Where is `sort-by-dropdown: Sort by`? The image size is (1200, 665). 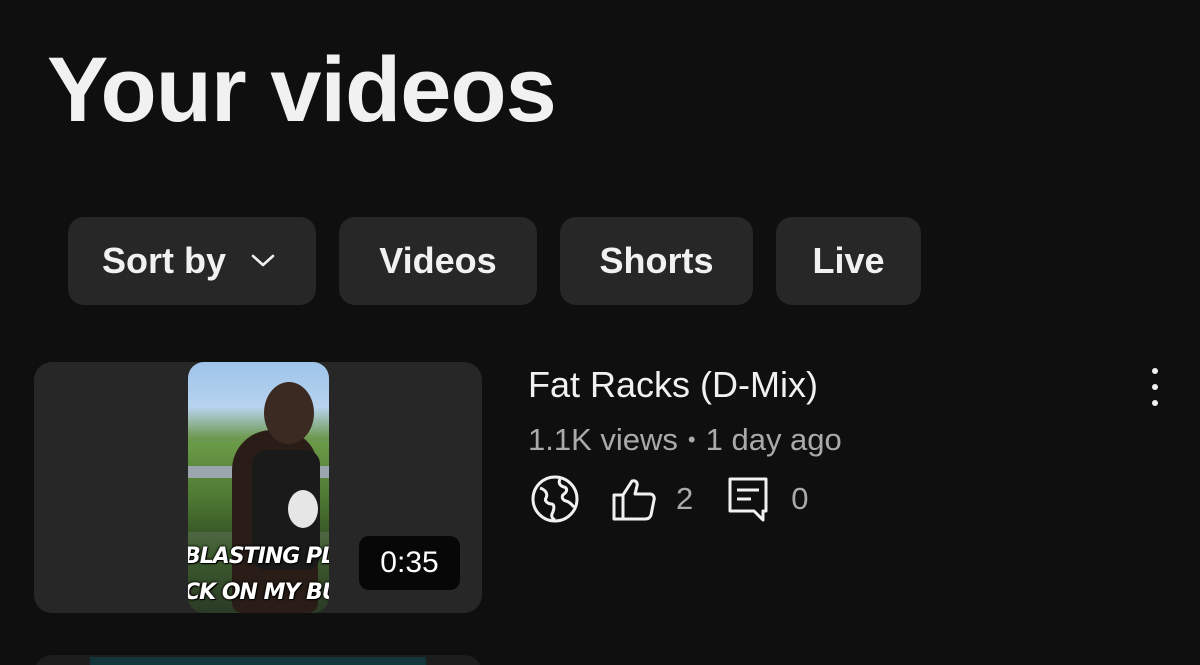
sort-by-dropdown: Sort by is located at coordinates (192, 261).